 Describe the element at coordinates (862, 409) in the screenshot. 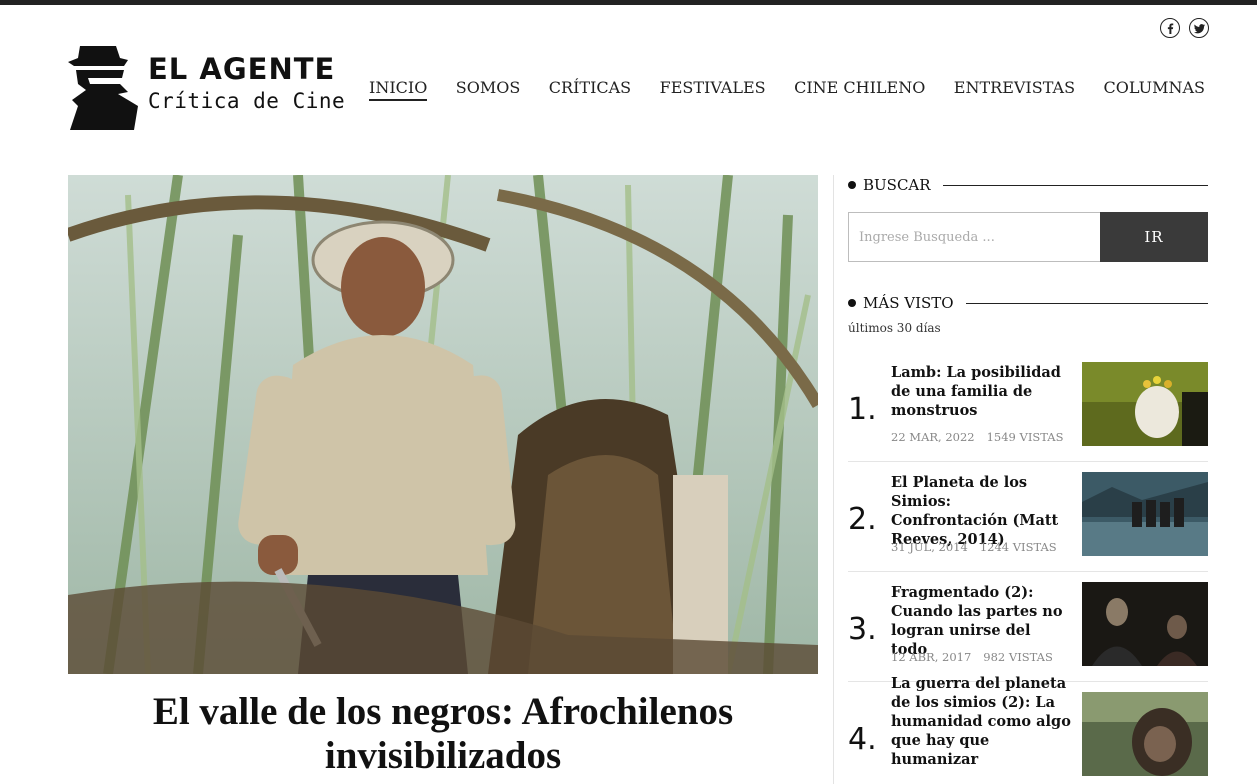

I see `rank-number: 1.` at that location.